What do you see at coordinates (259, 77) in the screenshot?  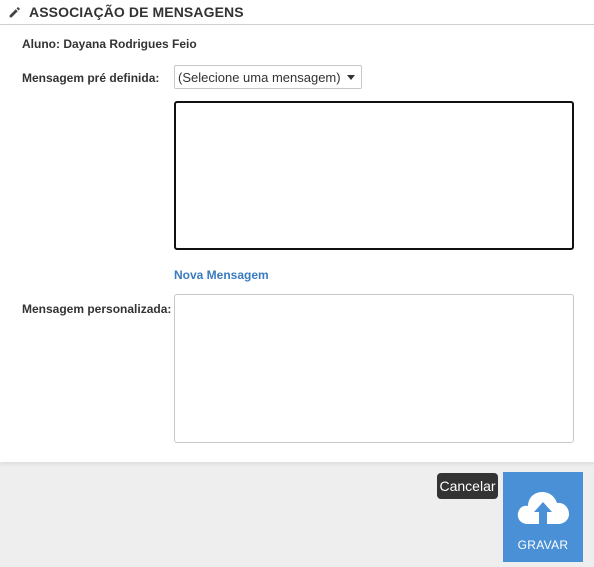 I see `select-value: (Selecione uma mensagem)` at bounding box center [259, 77].